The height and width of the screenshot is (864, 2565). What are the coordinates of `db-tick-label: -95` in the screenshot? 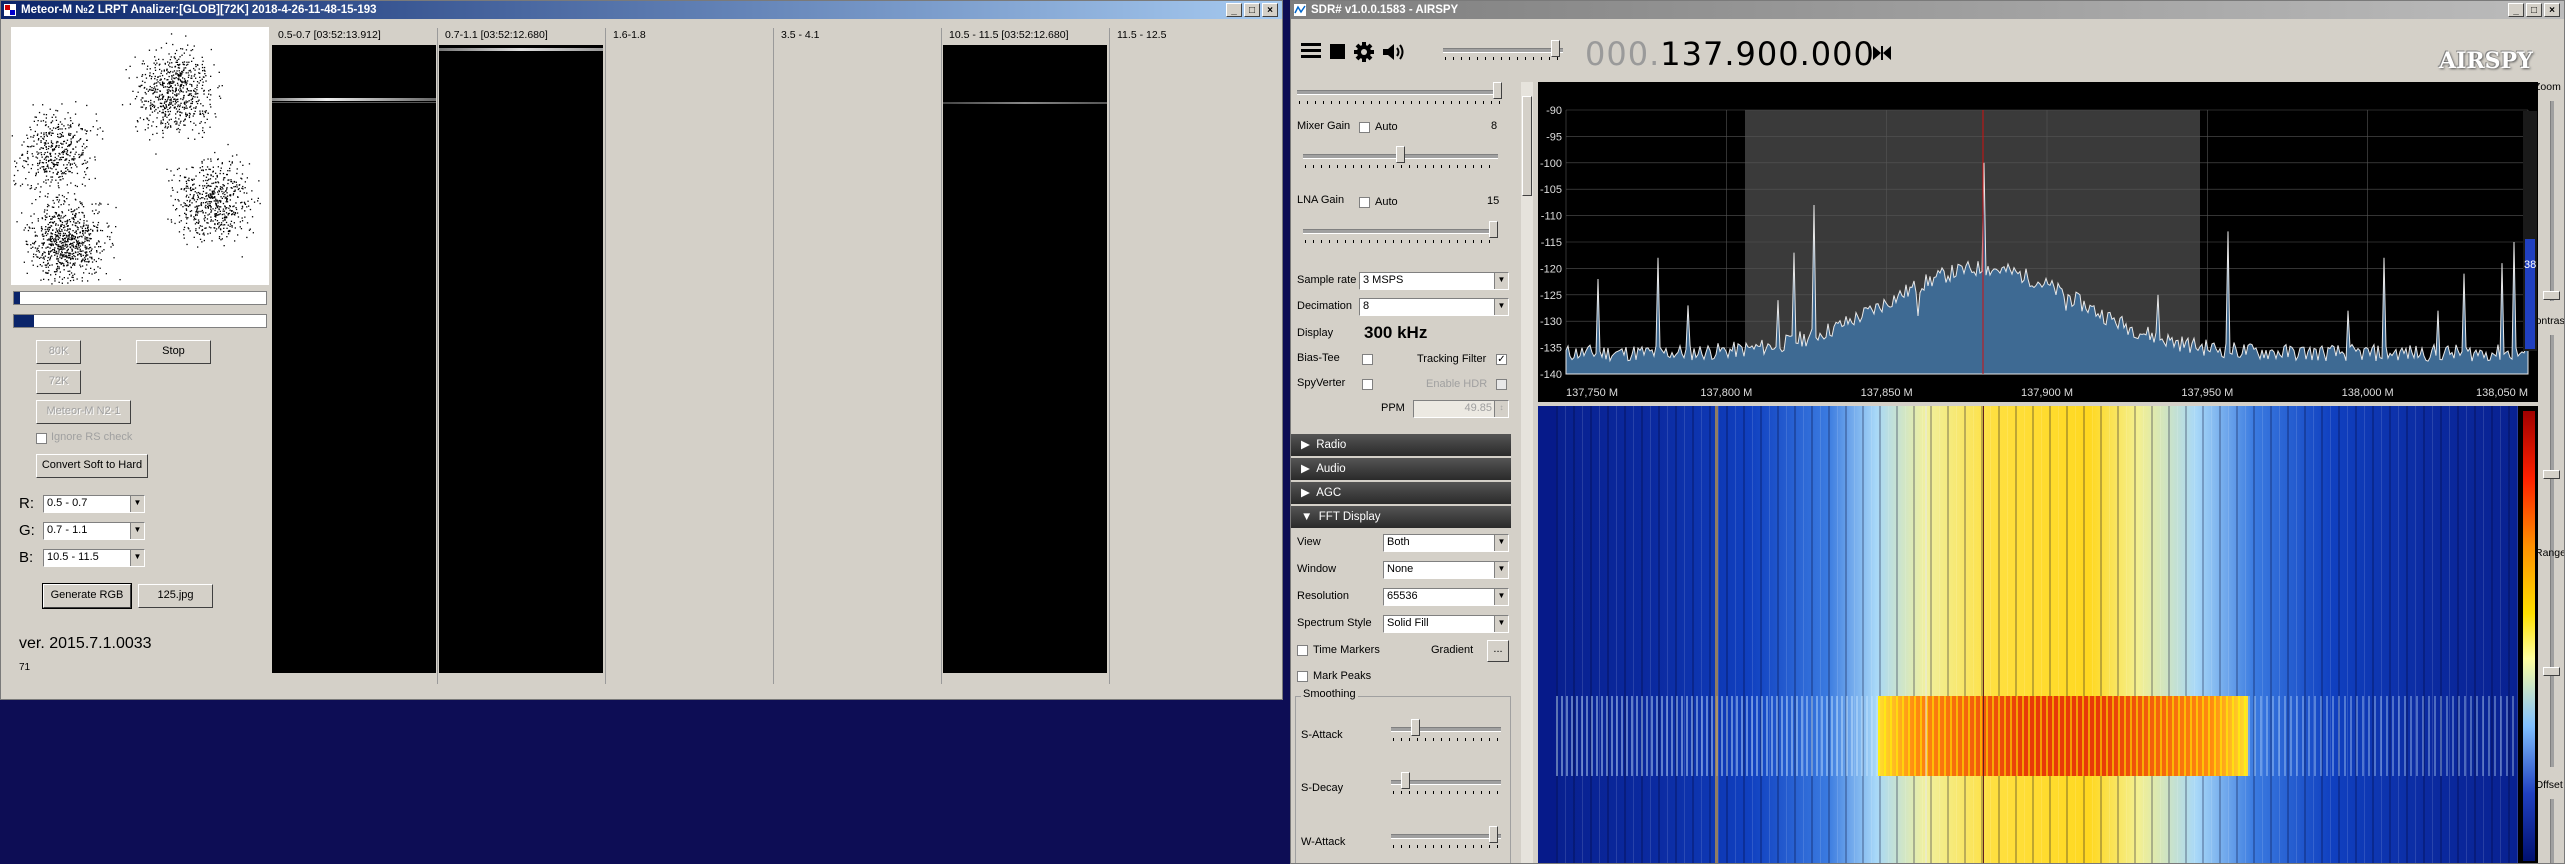 It's located at (1554, 137).